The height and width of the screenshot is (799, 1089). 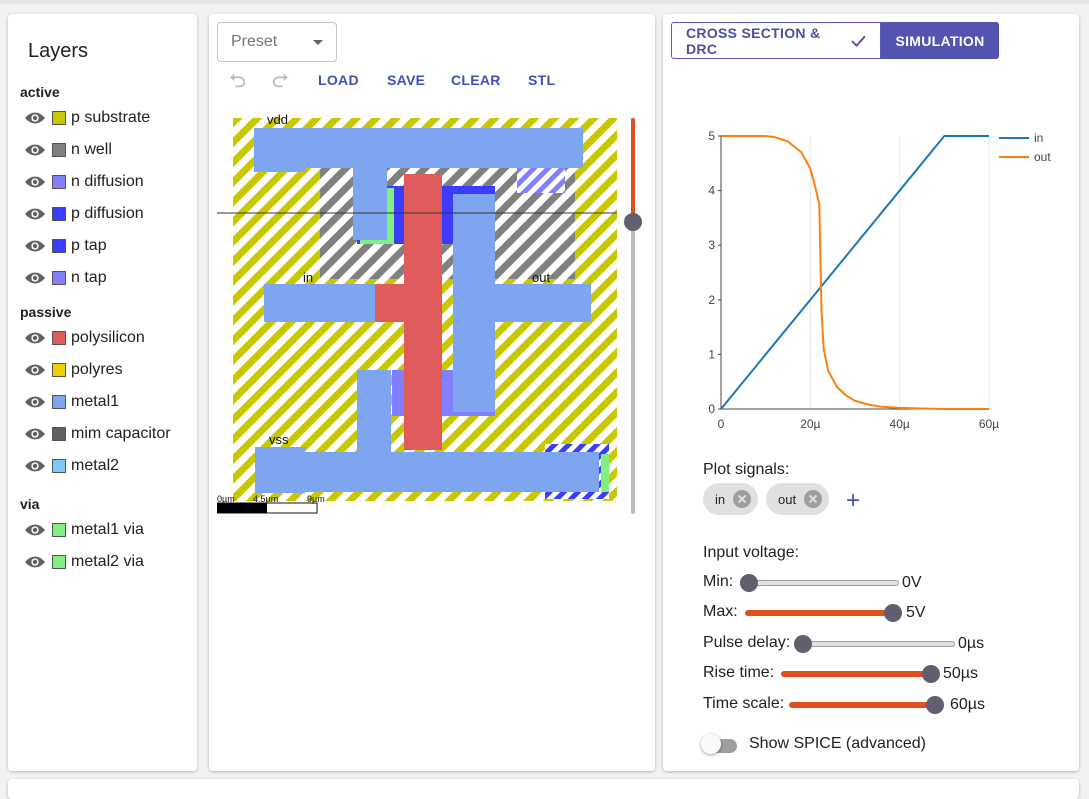 I want to click on y-tick-label: 4, so click(x=711, y=191).